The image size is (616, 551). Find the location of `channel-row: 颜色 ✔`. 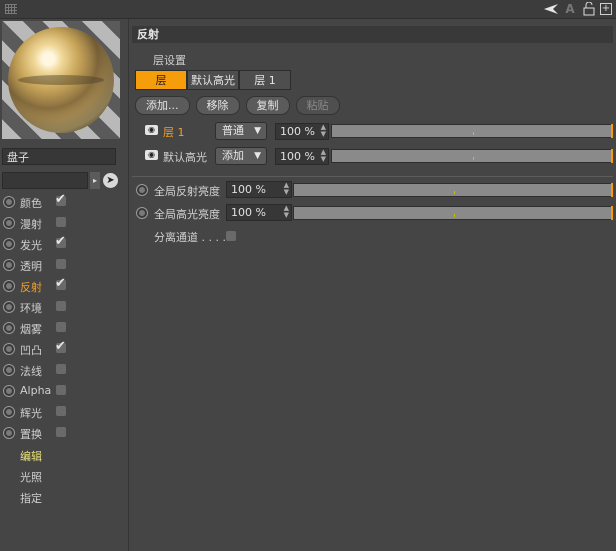

channel-row: 颜色 ✔ is located at coordinates (64, 202).